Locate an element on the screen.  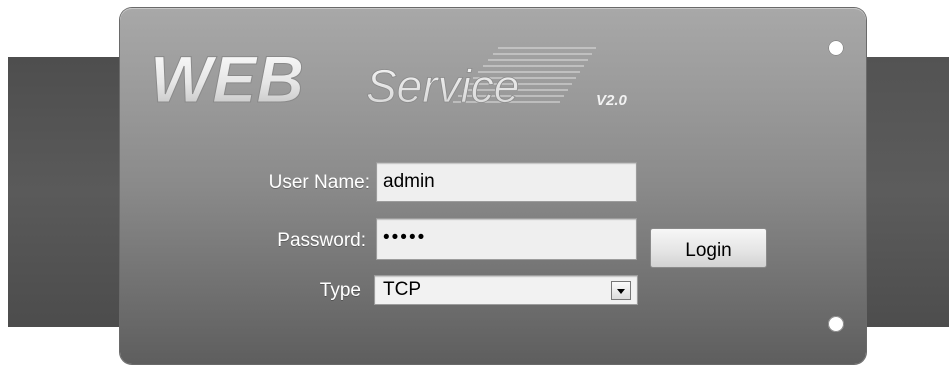
decorative-band-left is located at coordinates (66, 192).